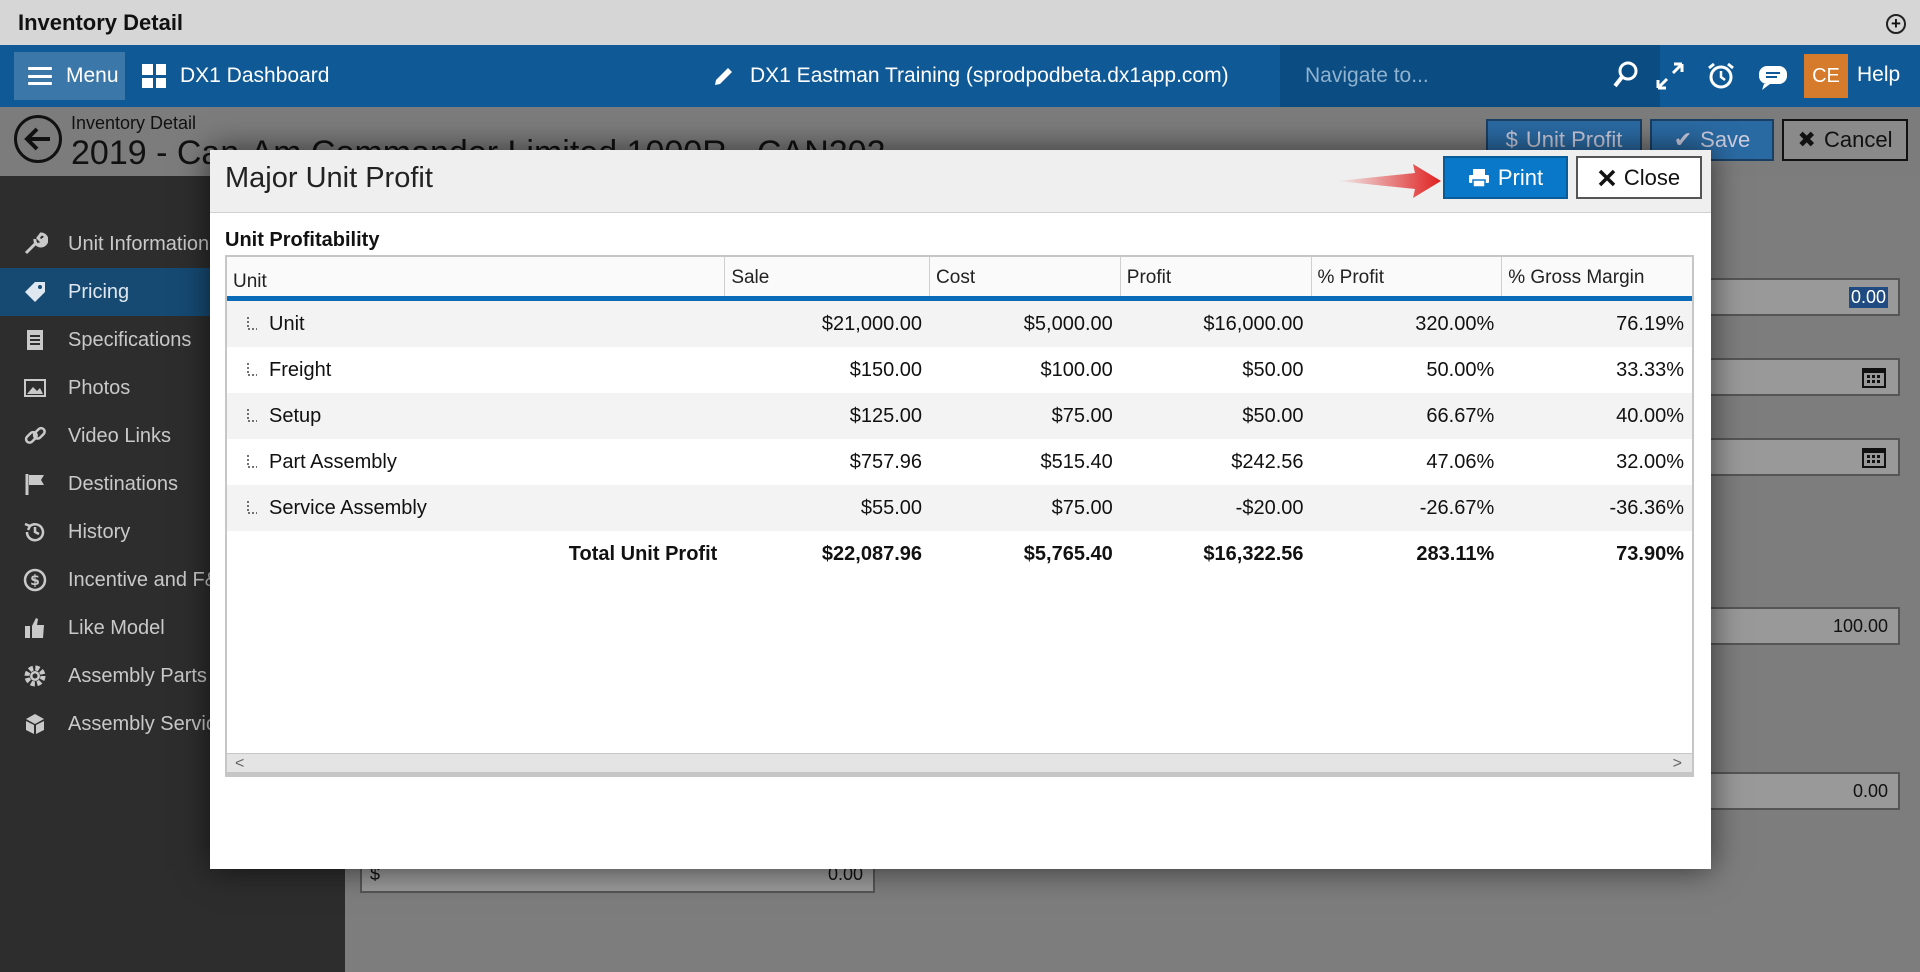 The height and width of the screenshot is (972, 1920). I want to click on cell-sale: $55.00, so click(891, 507).